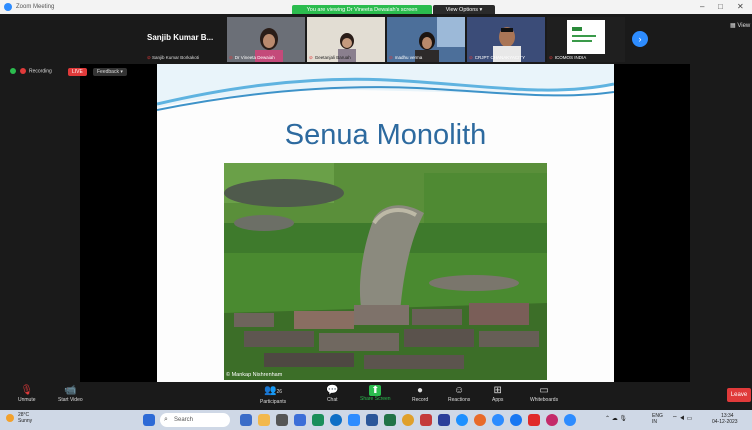 This screenshot has width=752, height=430. Describe the element at coordinates (70, 390) in the screenshot. I see `video-off-icon: 📹` at that location.